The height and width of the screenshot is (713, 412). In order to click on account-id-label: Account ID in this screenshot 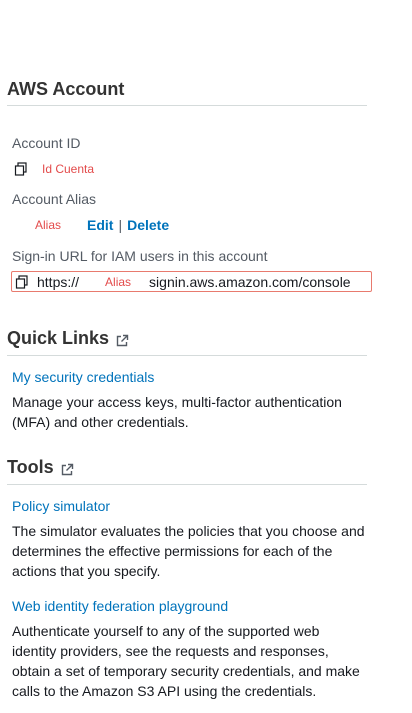, I will do `click(46, 143)`.